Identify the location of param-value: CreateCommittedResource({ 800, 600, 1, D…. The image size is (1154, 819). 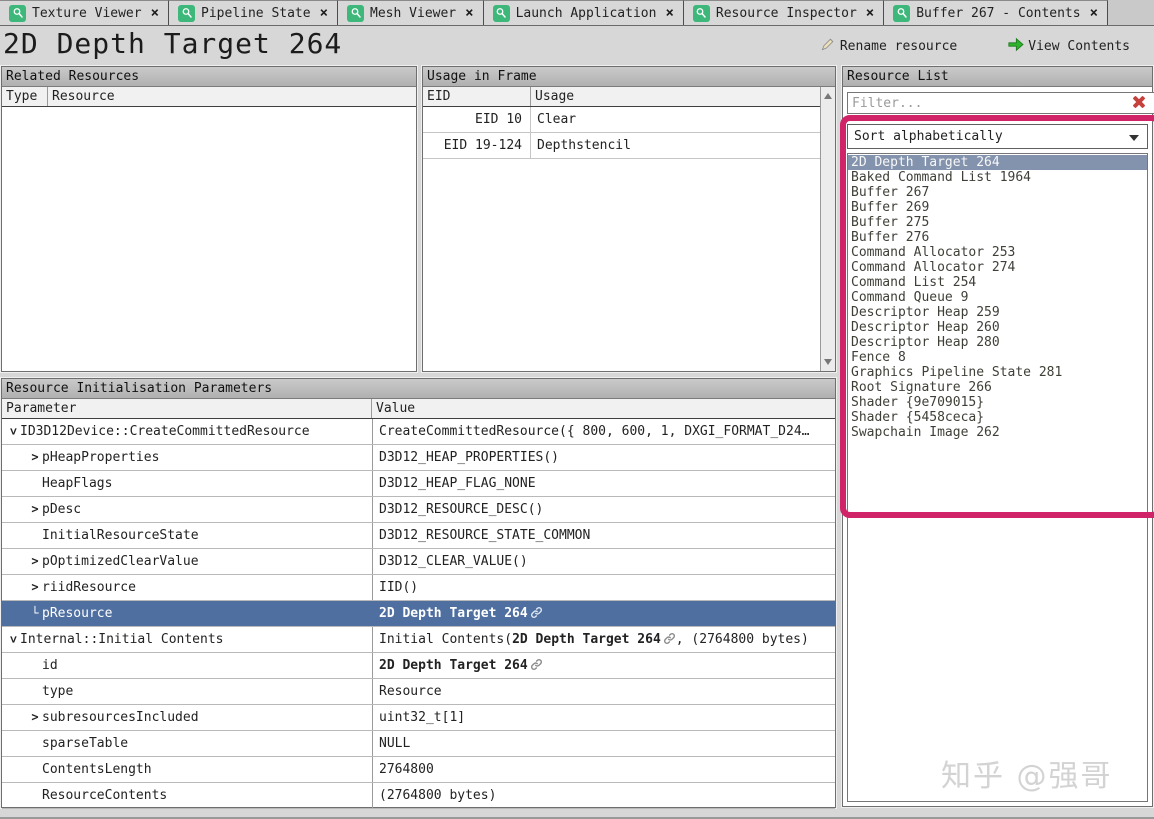
(603, 431).